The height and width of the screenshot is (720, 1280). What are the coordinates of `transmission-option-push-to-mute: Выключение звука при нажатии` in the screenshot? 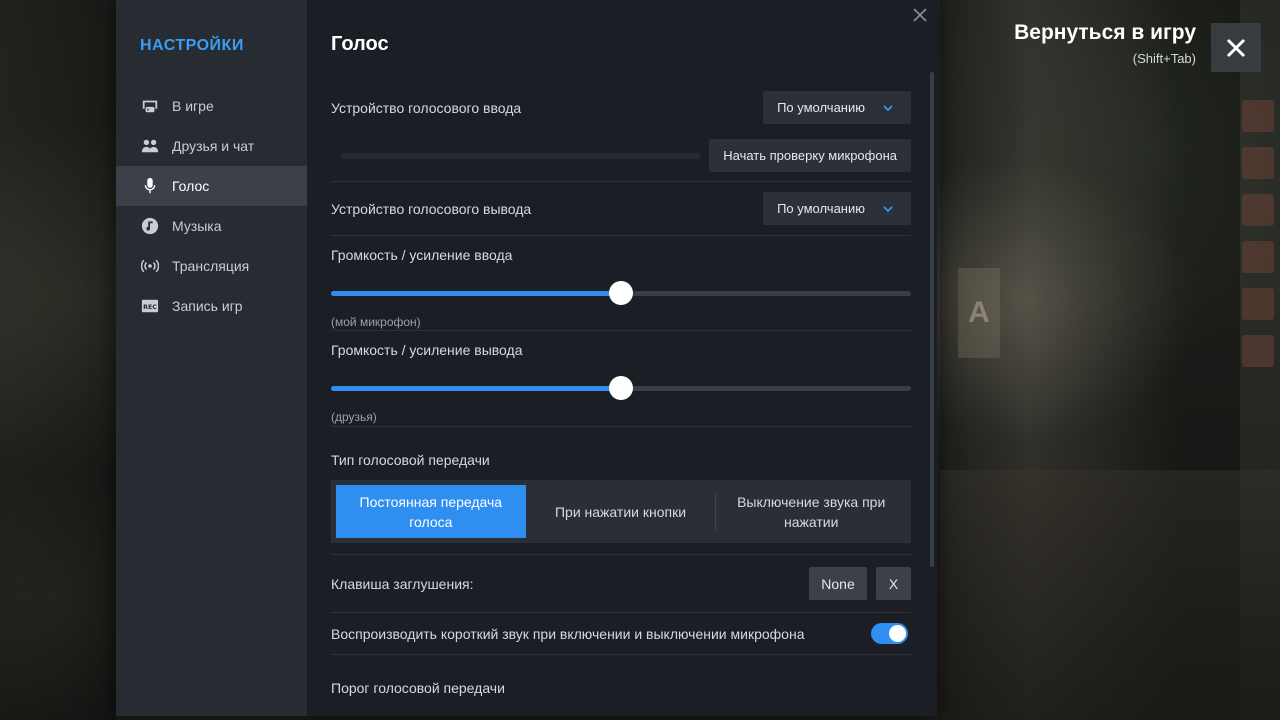 It's located at (811, 511).